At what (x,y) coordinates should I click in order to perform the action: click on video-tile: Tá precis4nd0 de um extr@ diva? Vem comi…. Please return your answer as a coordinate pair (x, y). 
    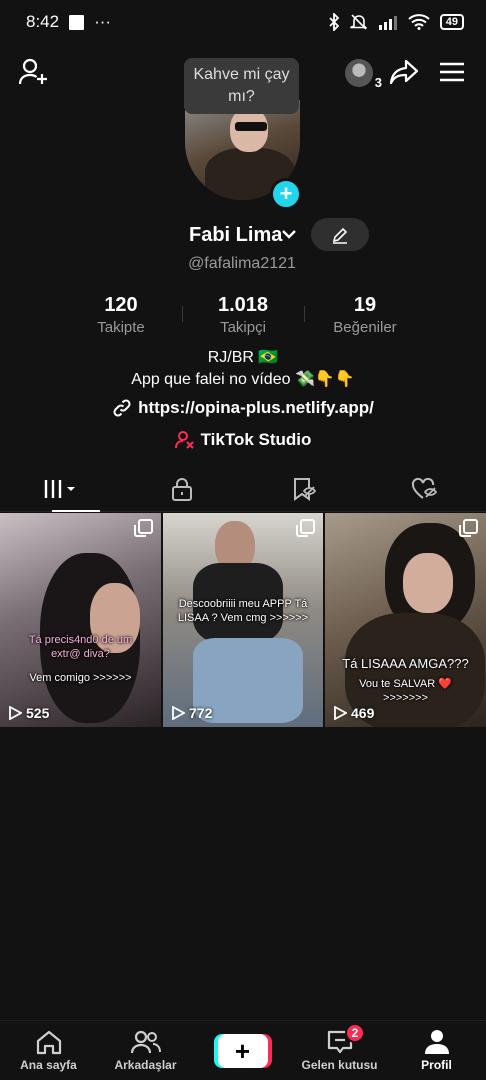
    Looking at the image, I should click on (80, 620).